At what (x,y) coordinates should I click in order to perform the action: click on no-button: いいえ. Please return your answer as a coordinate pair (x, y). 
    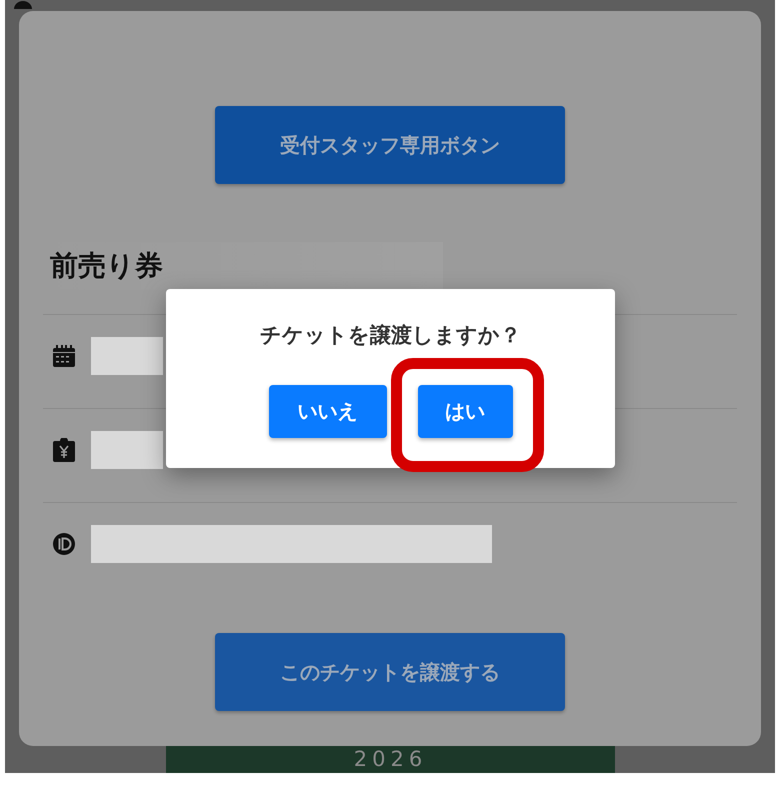
    Looking at the image, I should click on (327, 411).